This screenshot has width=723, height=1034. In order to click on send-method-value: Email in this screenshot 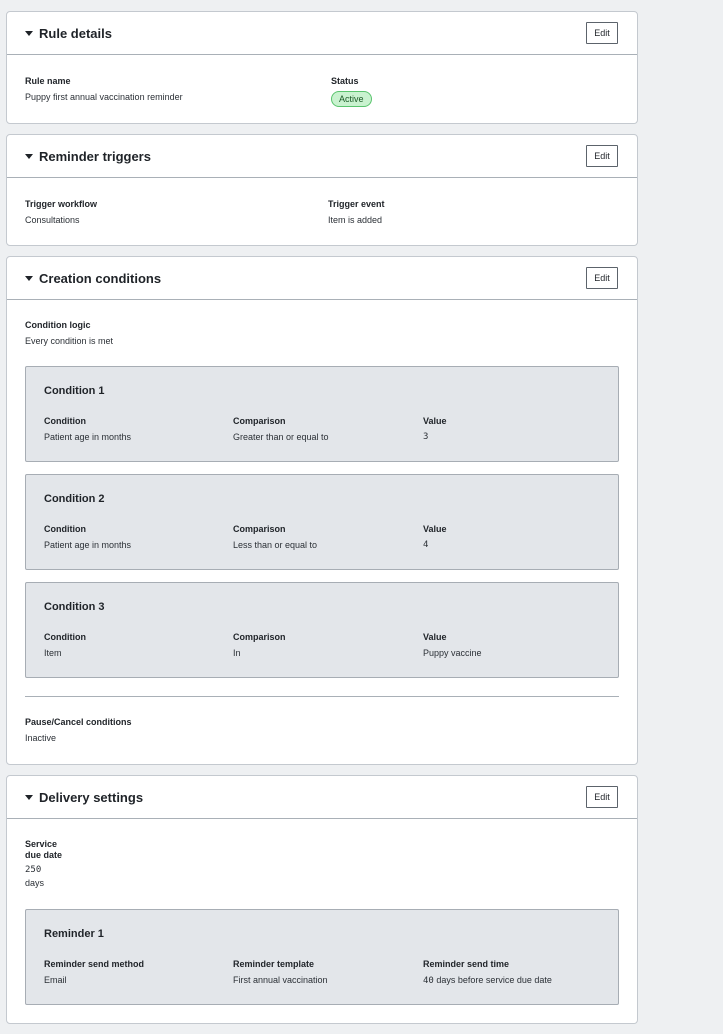, I will do `click(55, 980)`.